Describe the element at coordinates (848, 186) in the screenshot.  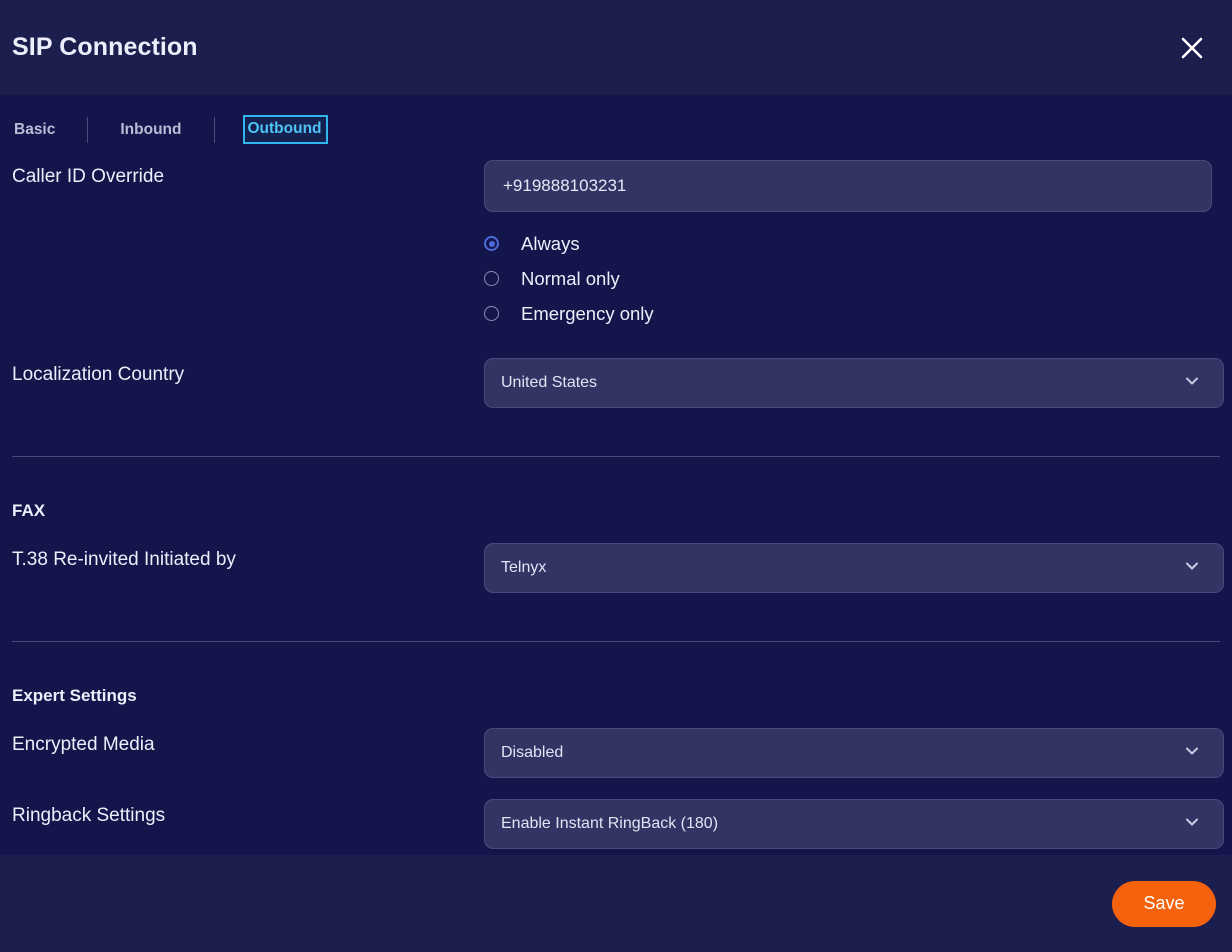
I see `caller-id-override-input` at that location.